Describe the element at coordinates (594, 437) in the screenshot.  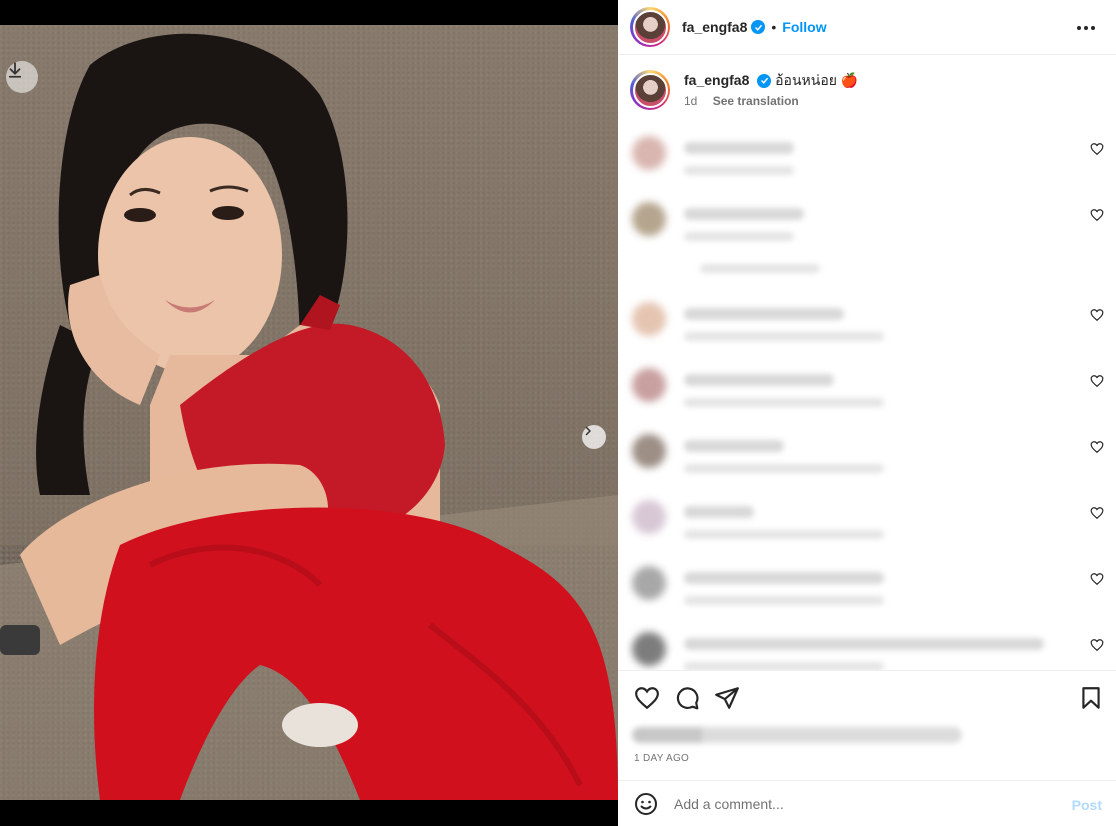
I see `carousel-next-button` at that location.